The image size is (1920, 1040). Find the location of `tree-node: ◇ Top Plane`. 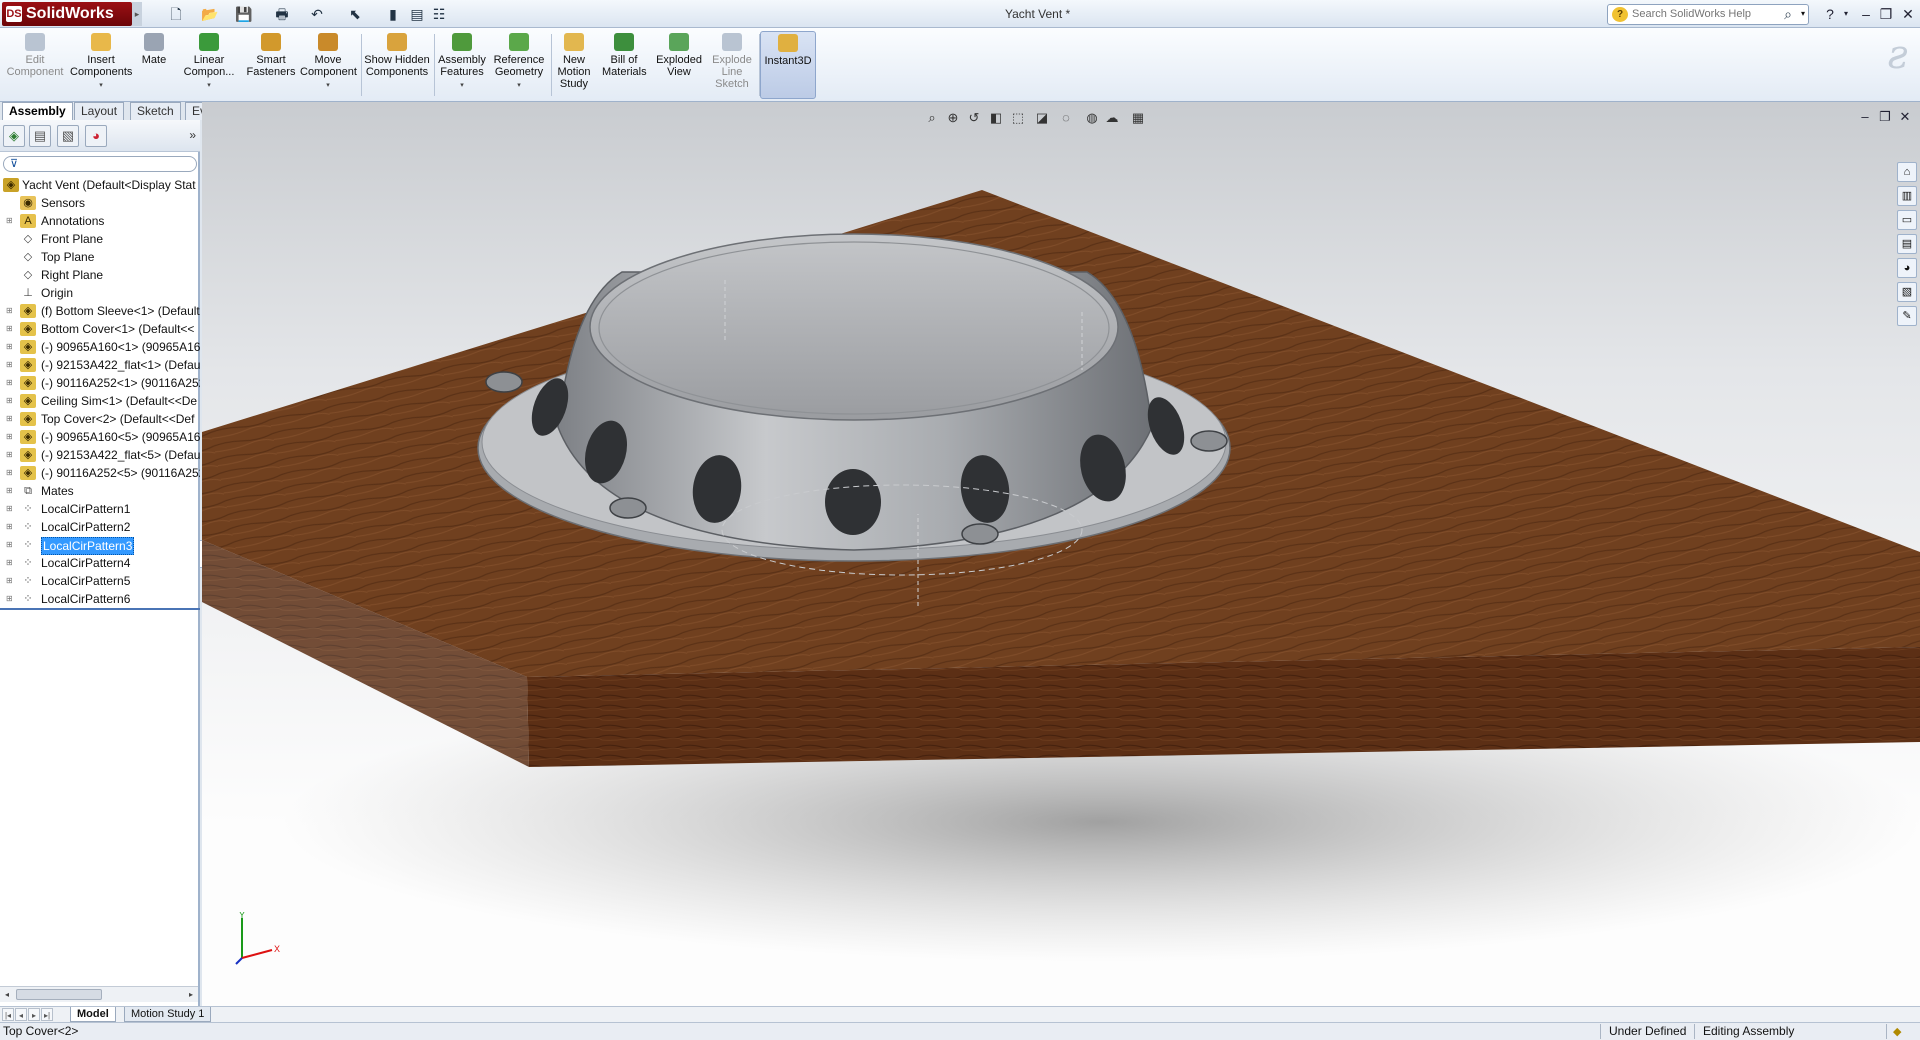

tree-node: ◇ Top Plane is located at coordinates (100, 257).